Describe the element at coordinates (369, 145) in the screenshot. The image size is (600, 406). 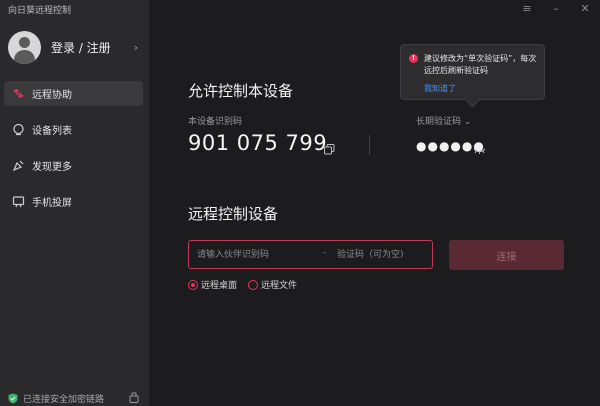
I see `divider` at that location.